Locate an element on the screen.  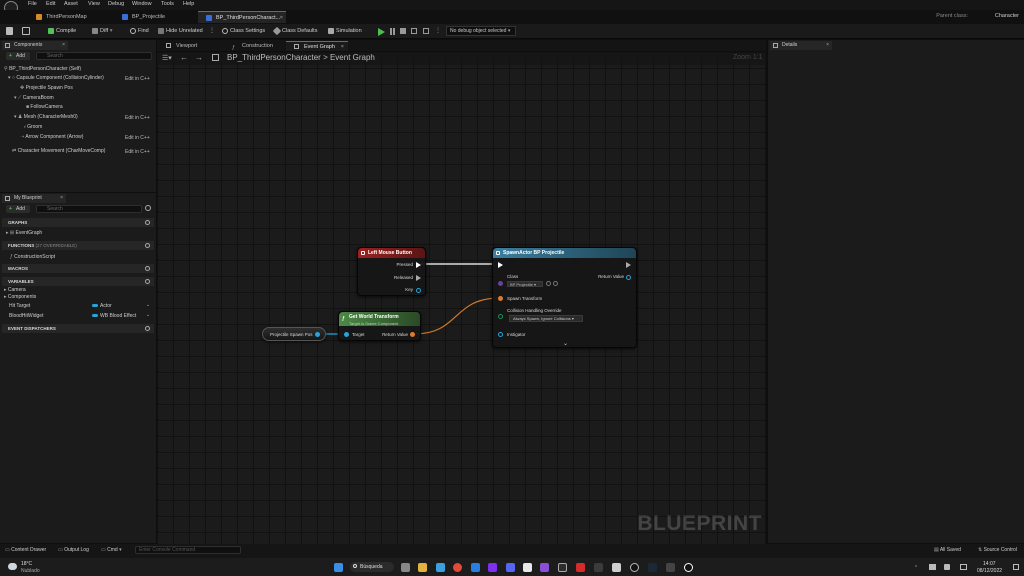
instigator-pin is located at coordinates (500, 334).